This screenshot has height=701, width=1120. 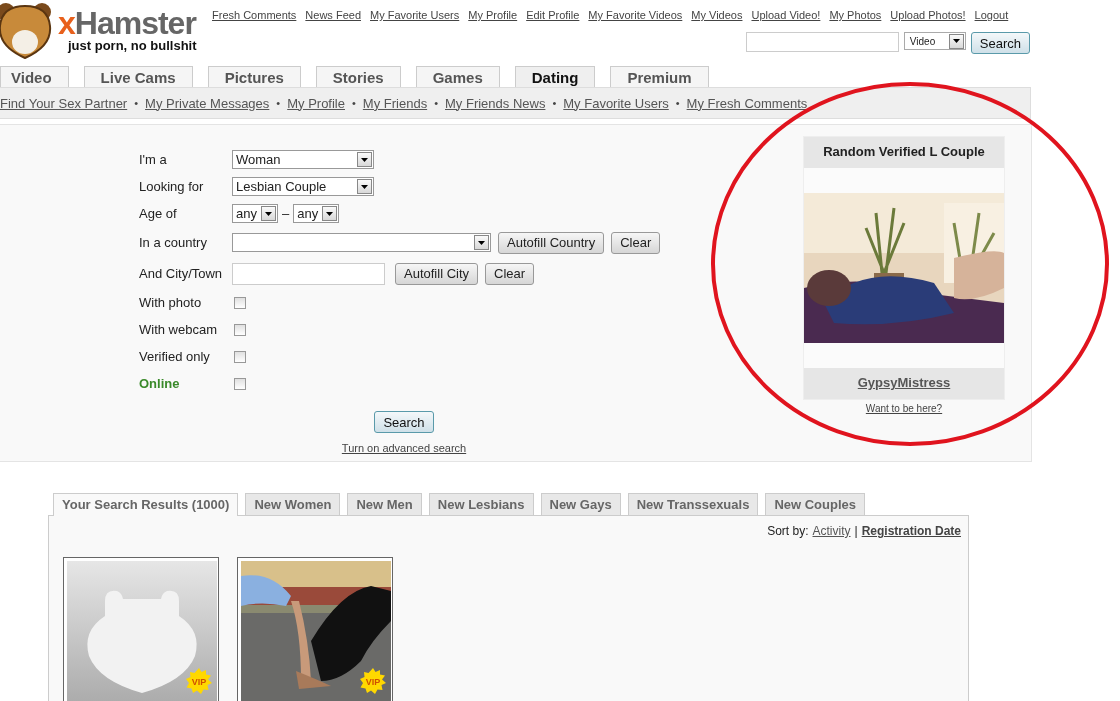 I want to click on nav-tab: Live Cams, so click(x=138, y=76).